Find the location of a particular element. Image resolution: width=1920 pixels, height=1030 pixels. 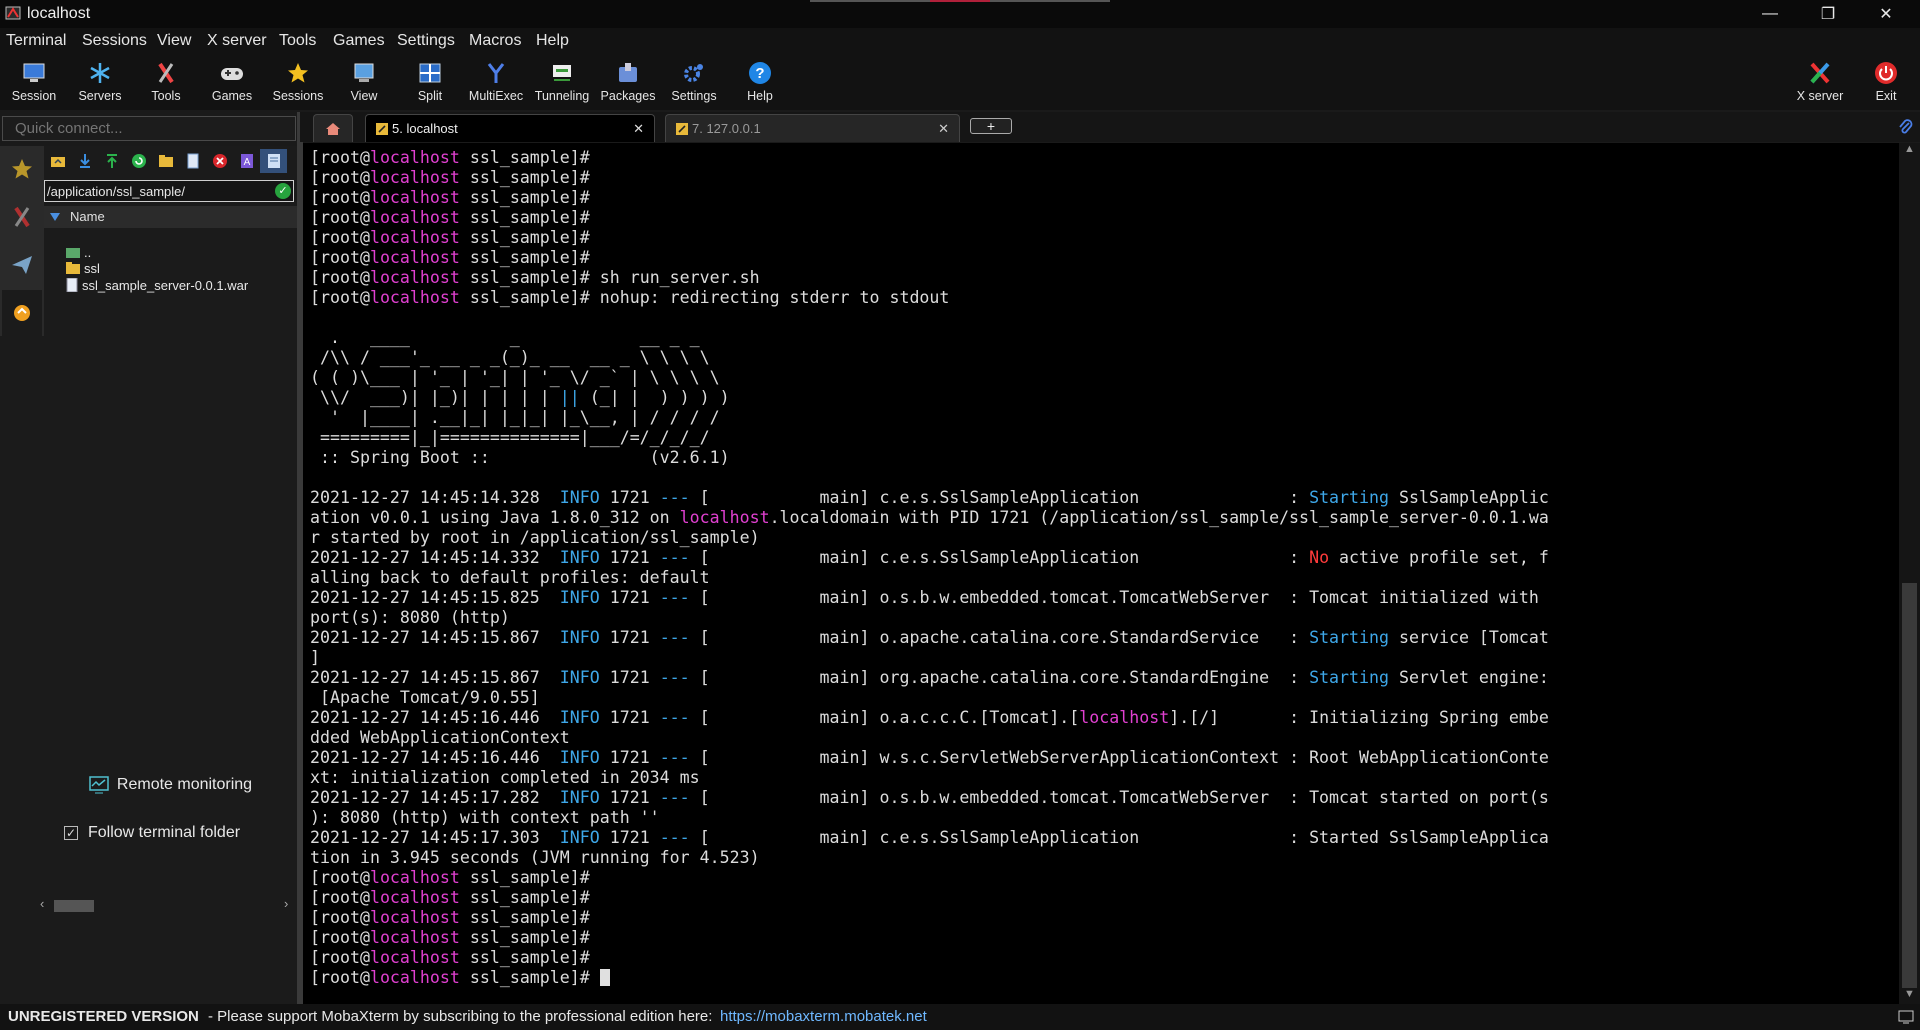

tunneling-button: Tunneling is located at coordinates (562, 82).